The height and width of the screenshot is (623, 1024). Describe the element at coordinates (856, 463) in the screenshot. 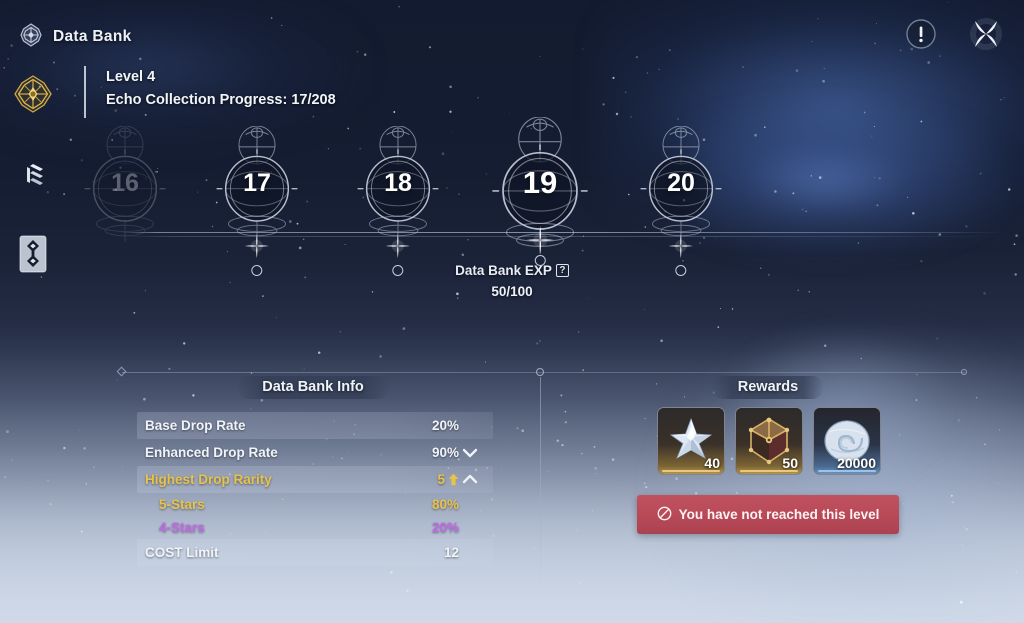

I see `reward-count: 20000` at that location.